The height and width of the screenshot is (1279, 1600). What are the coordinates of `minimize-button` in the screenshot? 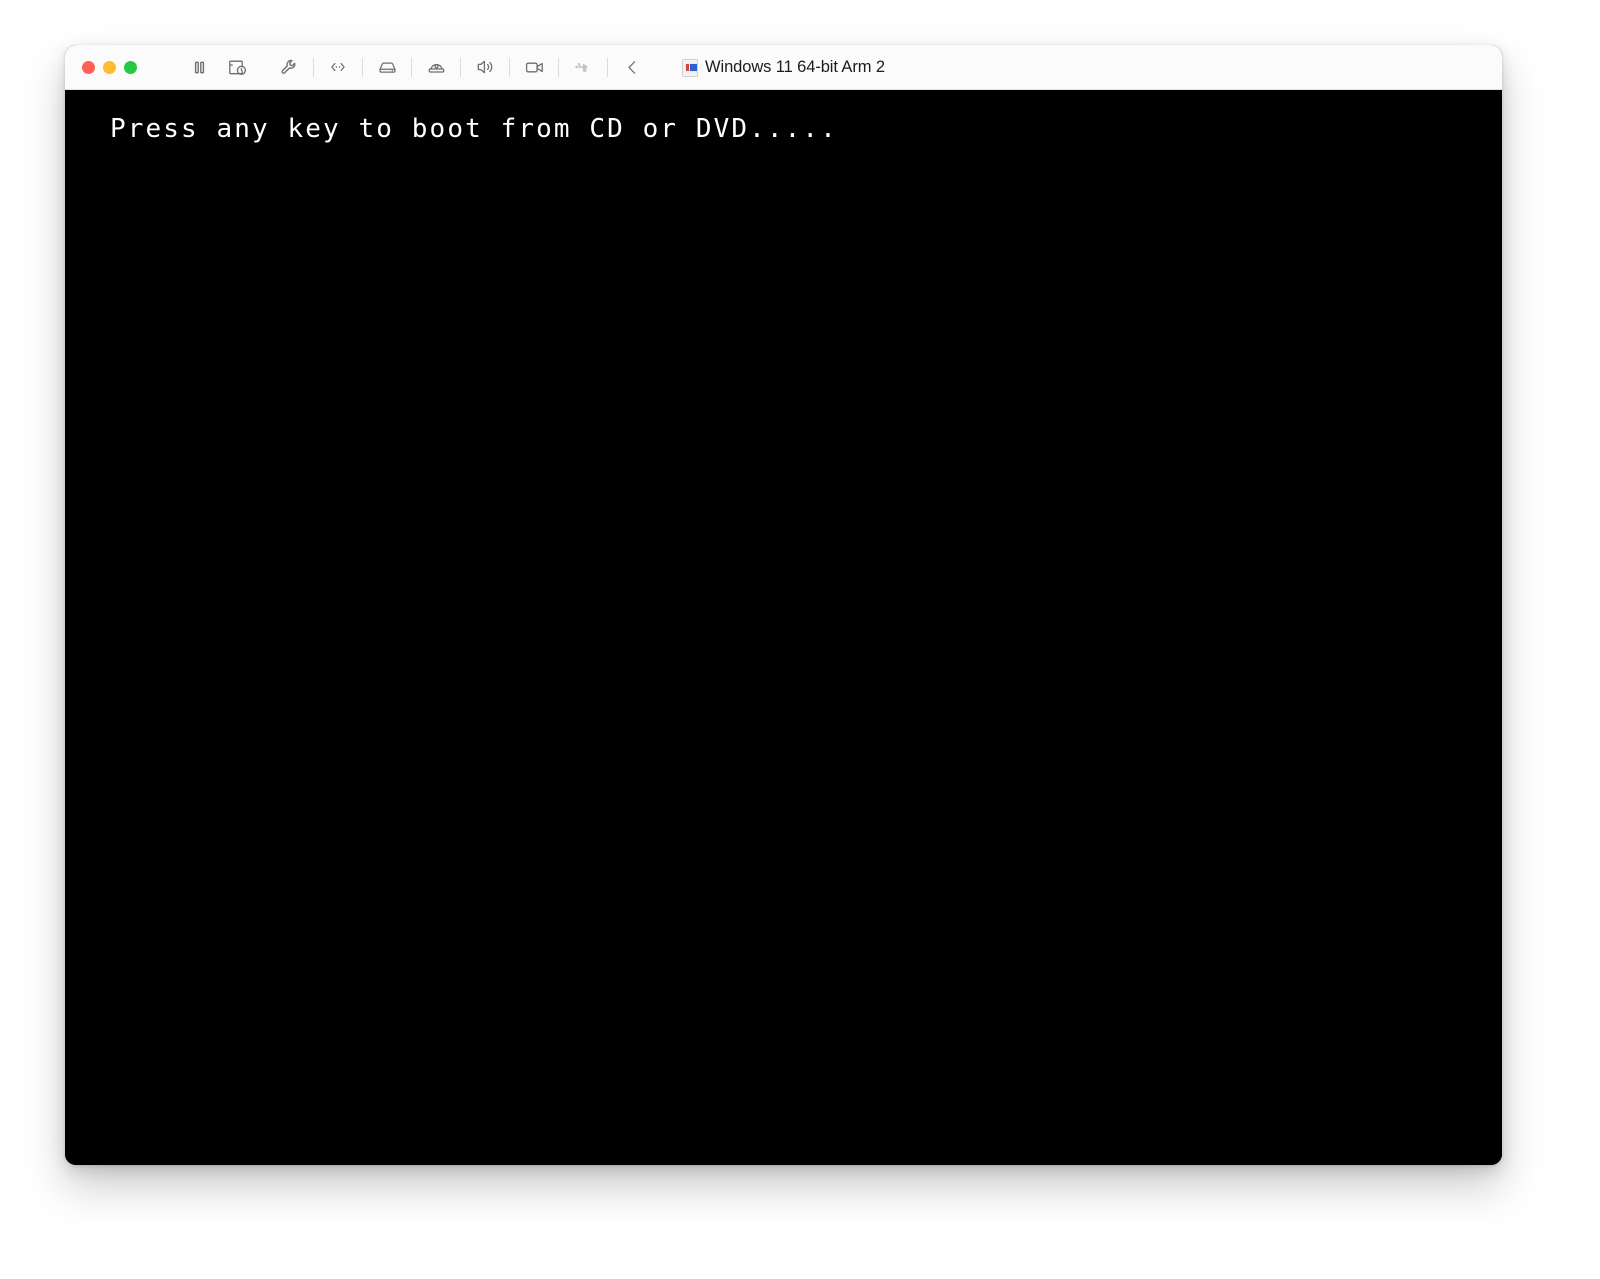 It's located at (109, 67).